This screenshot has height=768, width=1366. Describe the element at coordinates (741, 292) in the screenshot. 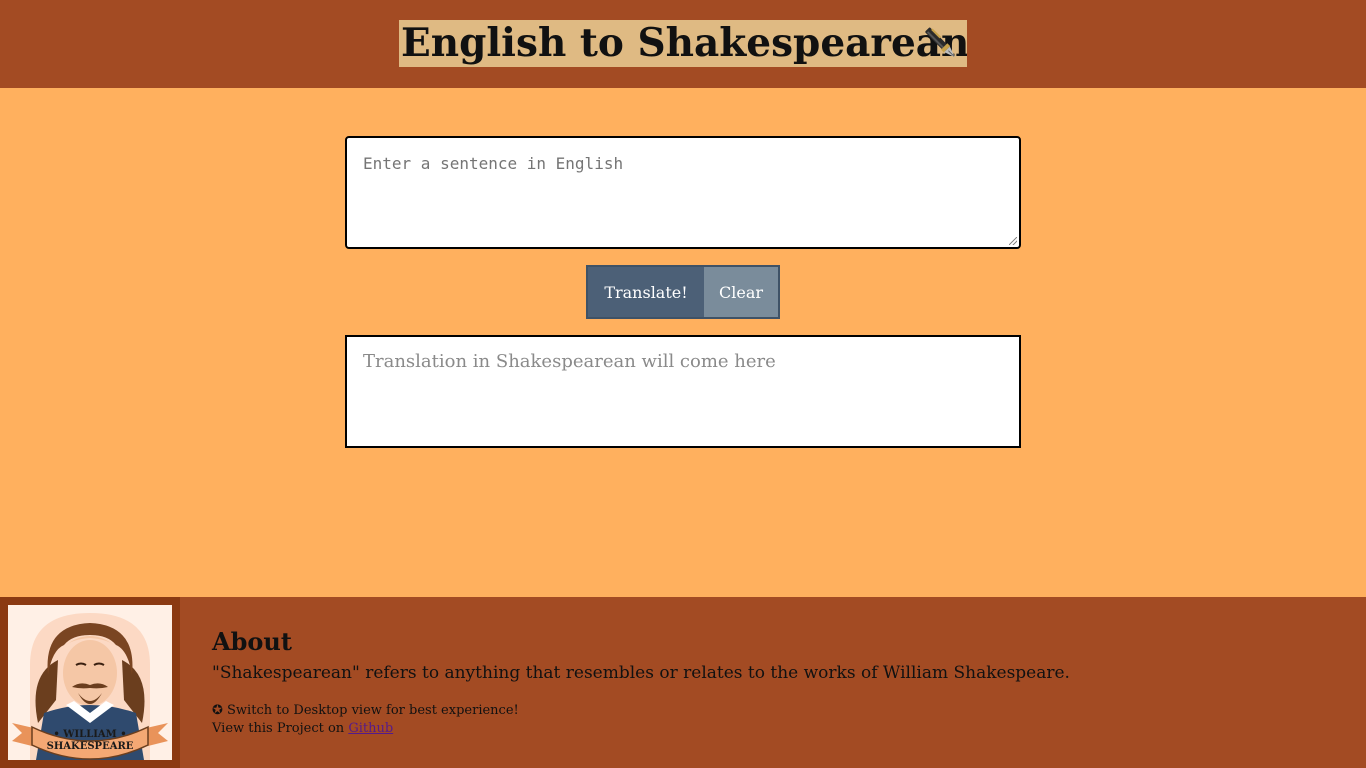

I see `clear-button: Clear` at that location.